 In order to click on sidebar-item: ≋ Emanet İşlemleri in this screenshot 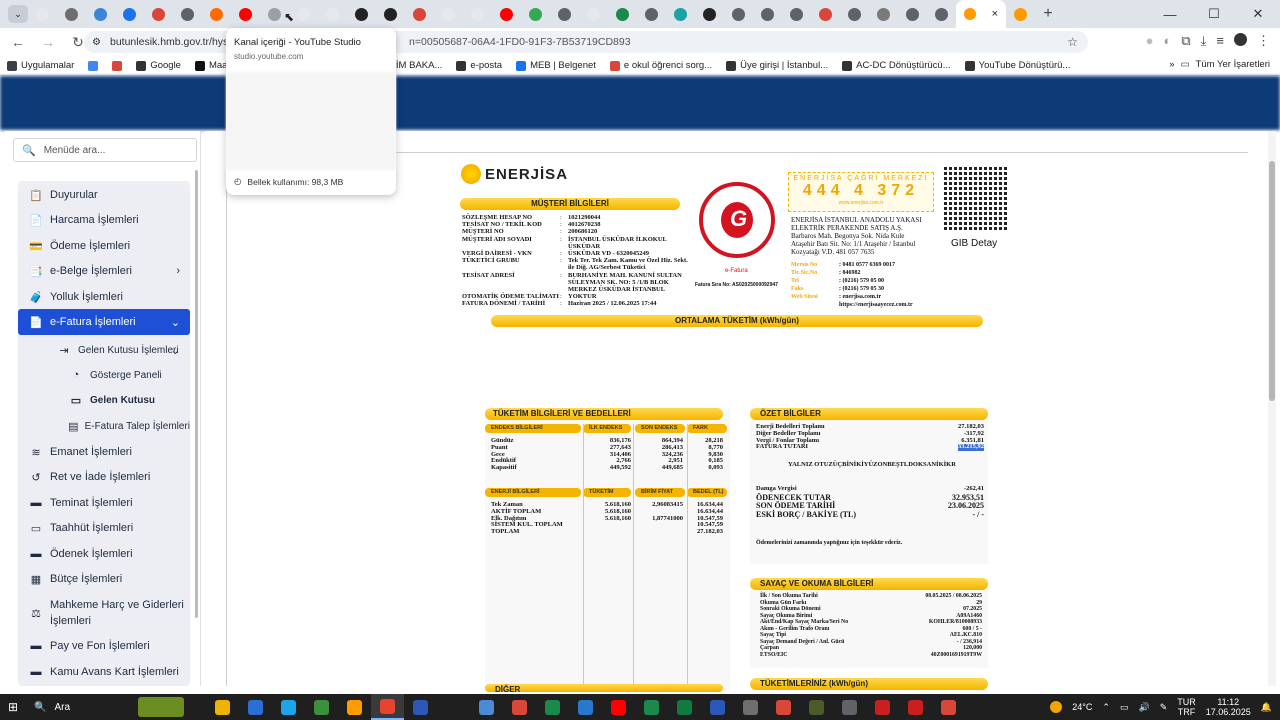, I will do `click(104, 452)`.